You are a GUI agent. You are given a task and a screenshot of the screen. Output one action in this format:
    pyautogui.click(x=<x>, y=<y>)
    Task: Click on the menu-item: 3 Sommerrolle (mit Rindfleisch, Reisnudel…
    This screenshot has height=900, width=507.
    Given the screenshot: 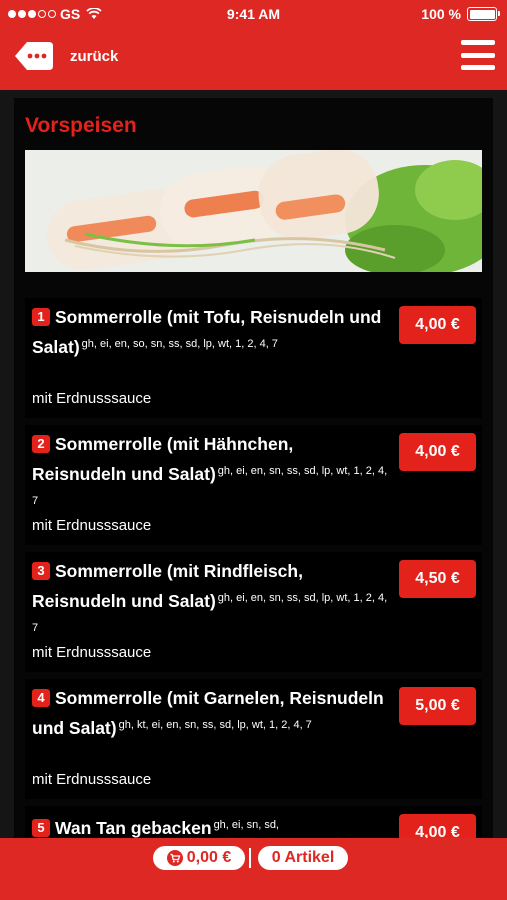 What is the action you would take?
    pyautogui.click(x=253, y=612)
    